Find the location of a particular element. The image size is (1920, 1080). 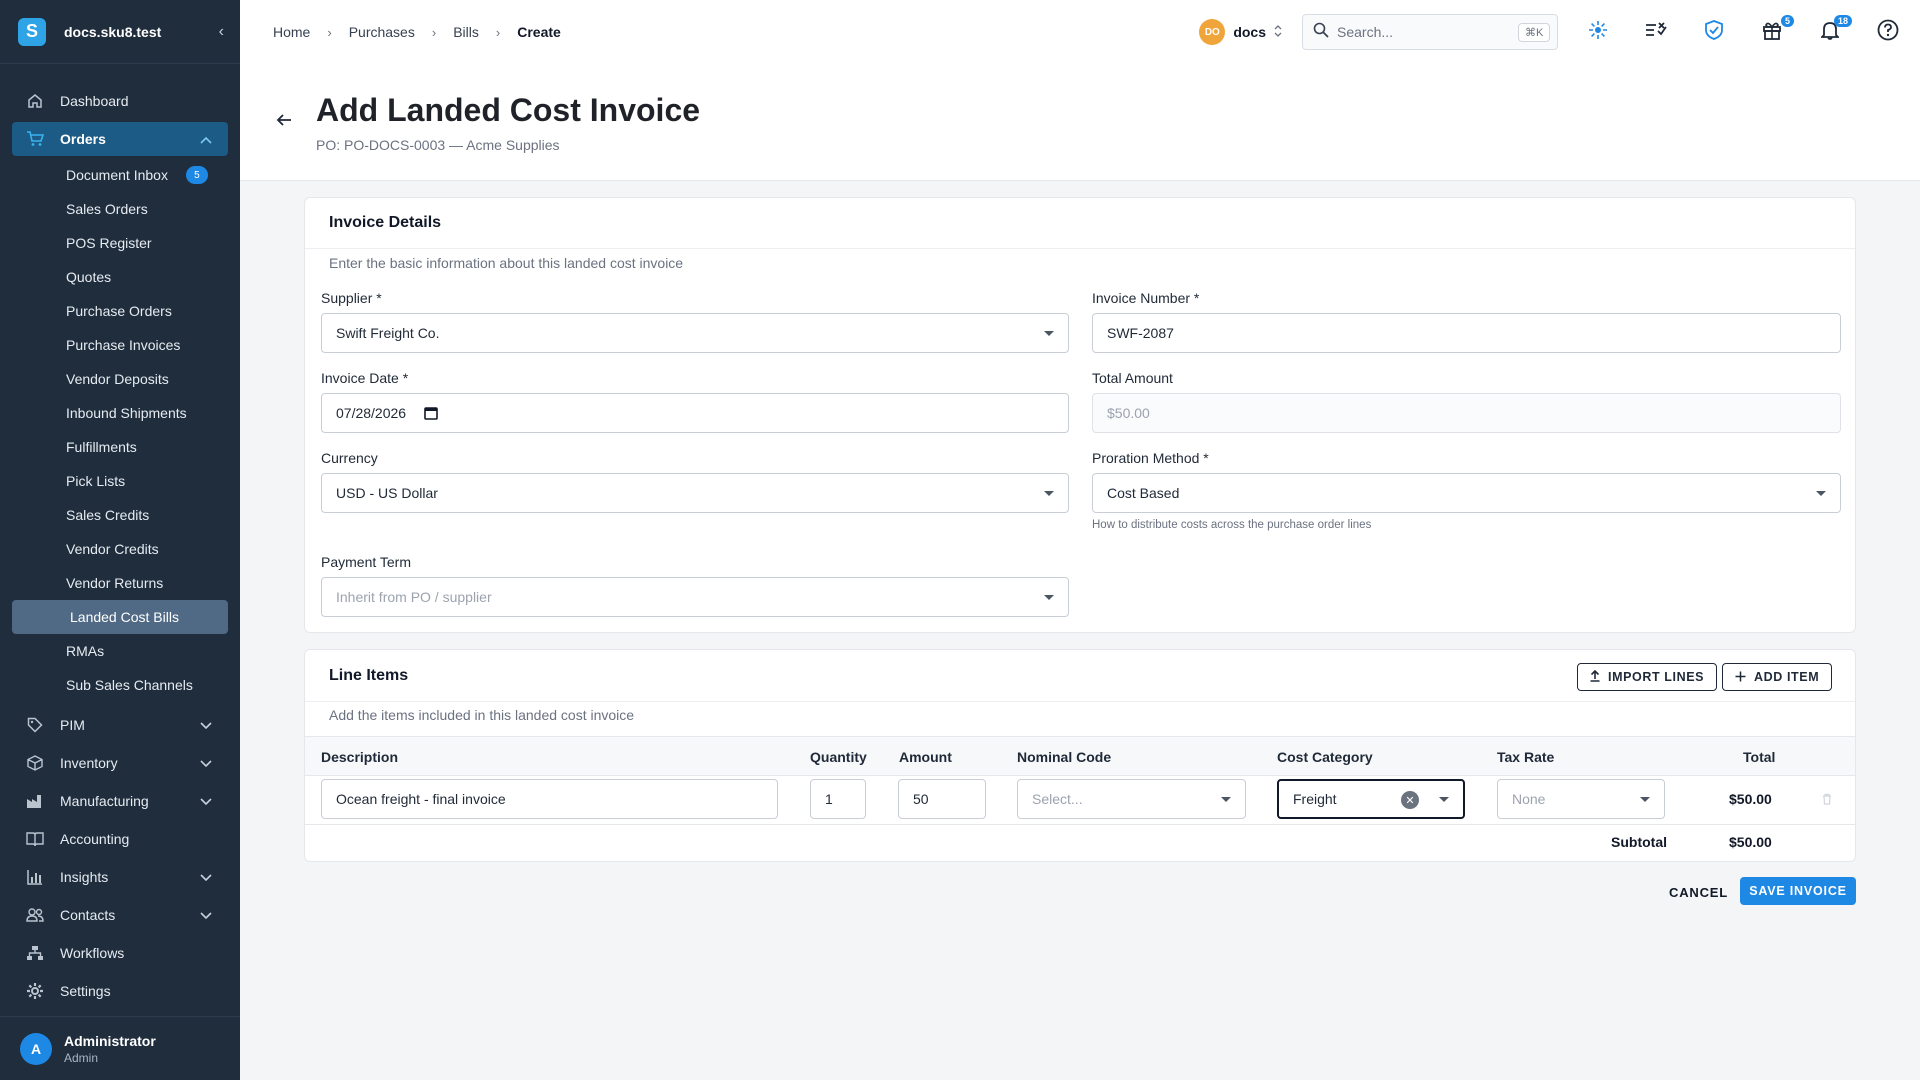

sidebar-item-dashboard: Dashboard is located at coordinates (120, 101).